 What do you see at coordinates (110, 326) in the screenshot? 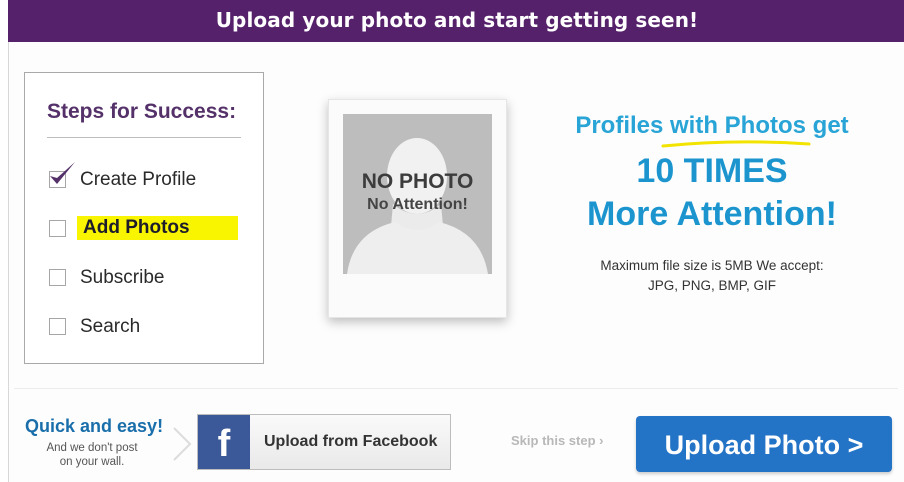
I see `step-label: Search` at bounding box center [110, 326].